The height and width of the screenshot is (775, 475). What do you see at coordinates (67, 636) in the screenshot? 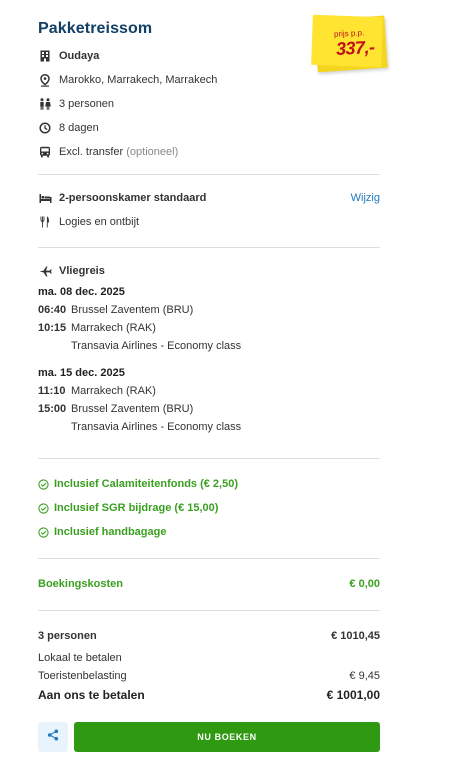
I see `persons-price-label: 3 personen` at bounding box center [67, 636].